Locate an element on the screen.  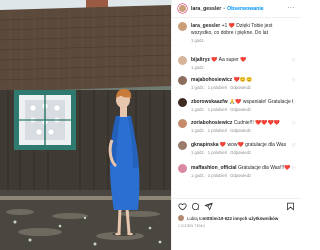
comment-body: ❤️ wow❤️ gratulacje dla Was is located at coordinates (253, 145).